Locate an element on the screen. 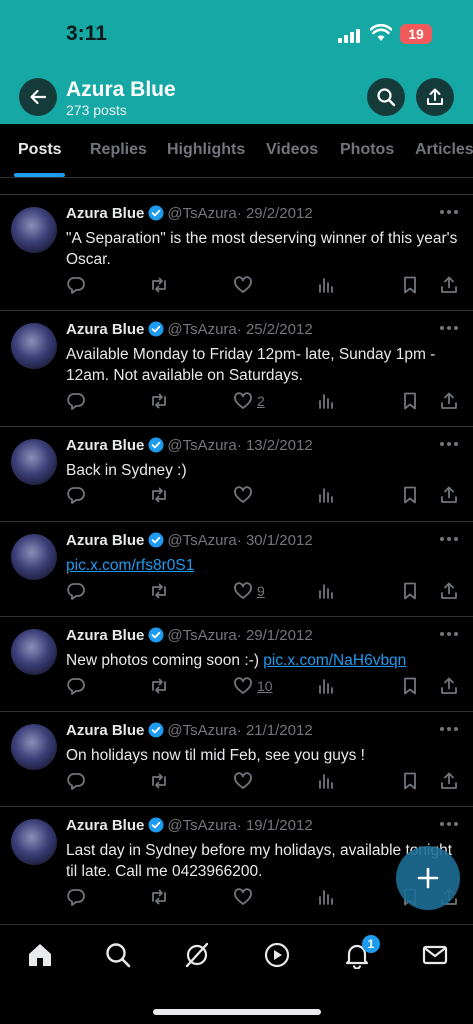 The width and height of the screenshot is (473, 1024). tab-photos: Photos is located at coordinates (367, 150).